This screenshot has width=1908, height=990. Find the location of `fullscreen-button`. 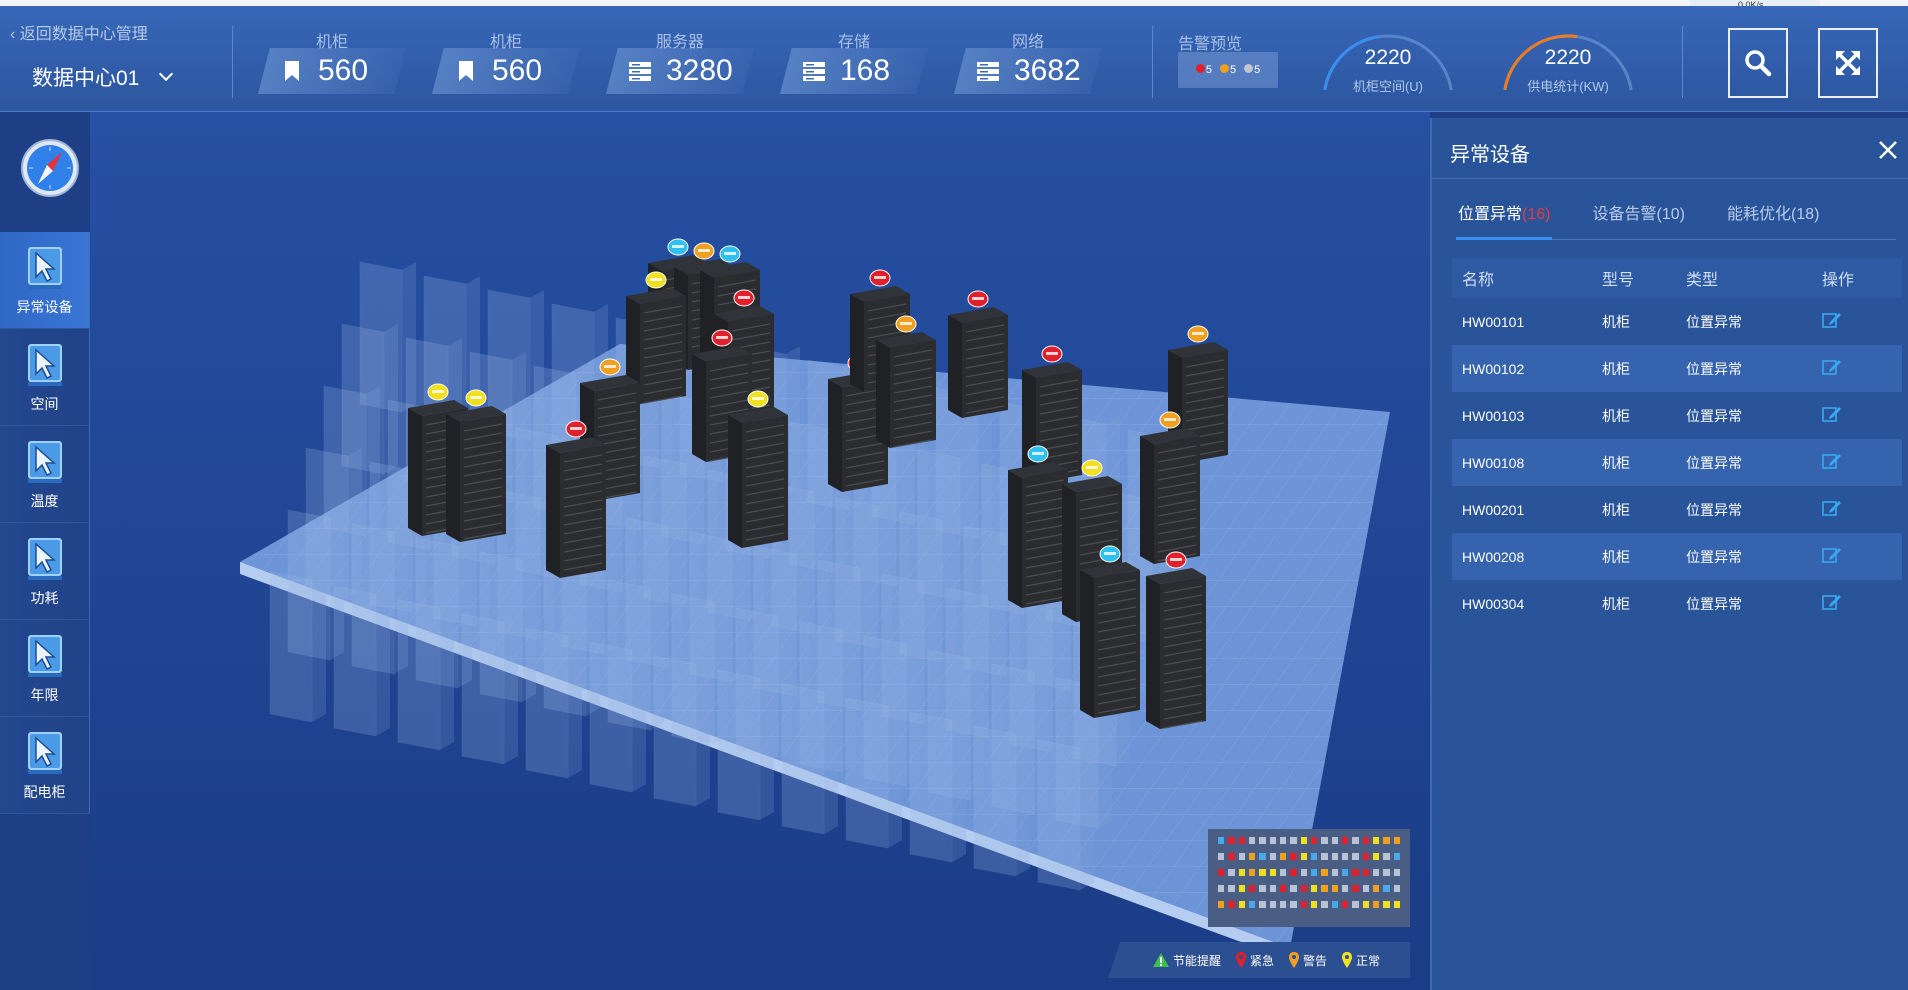

fullscreen-button is located at coordinates (1848, 63).